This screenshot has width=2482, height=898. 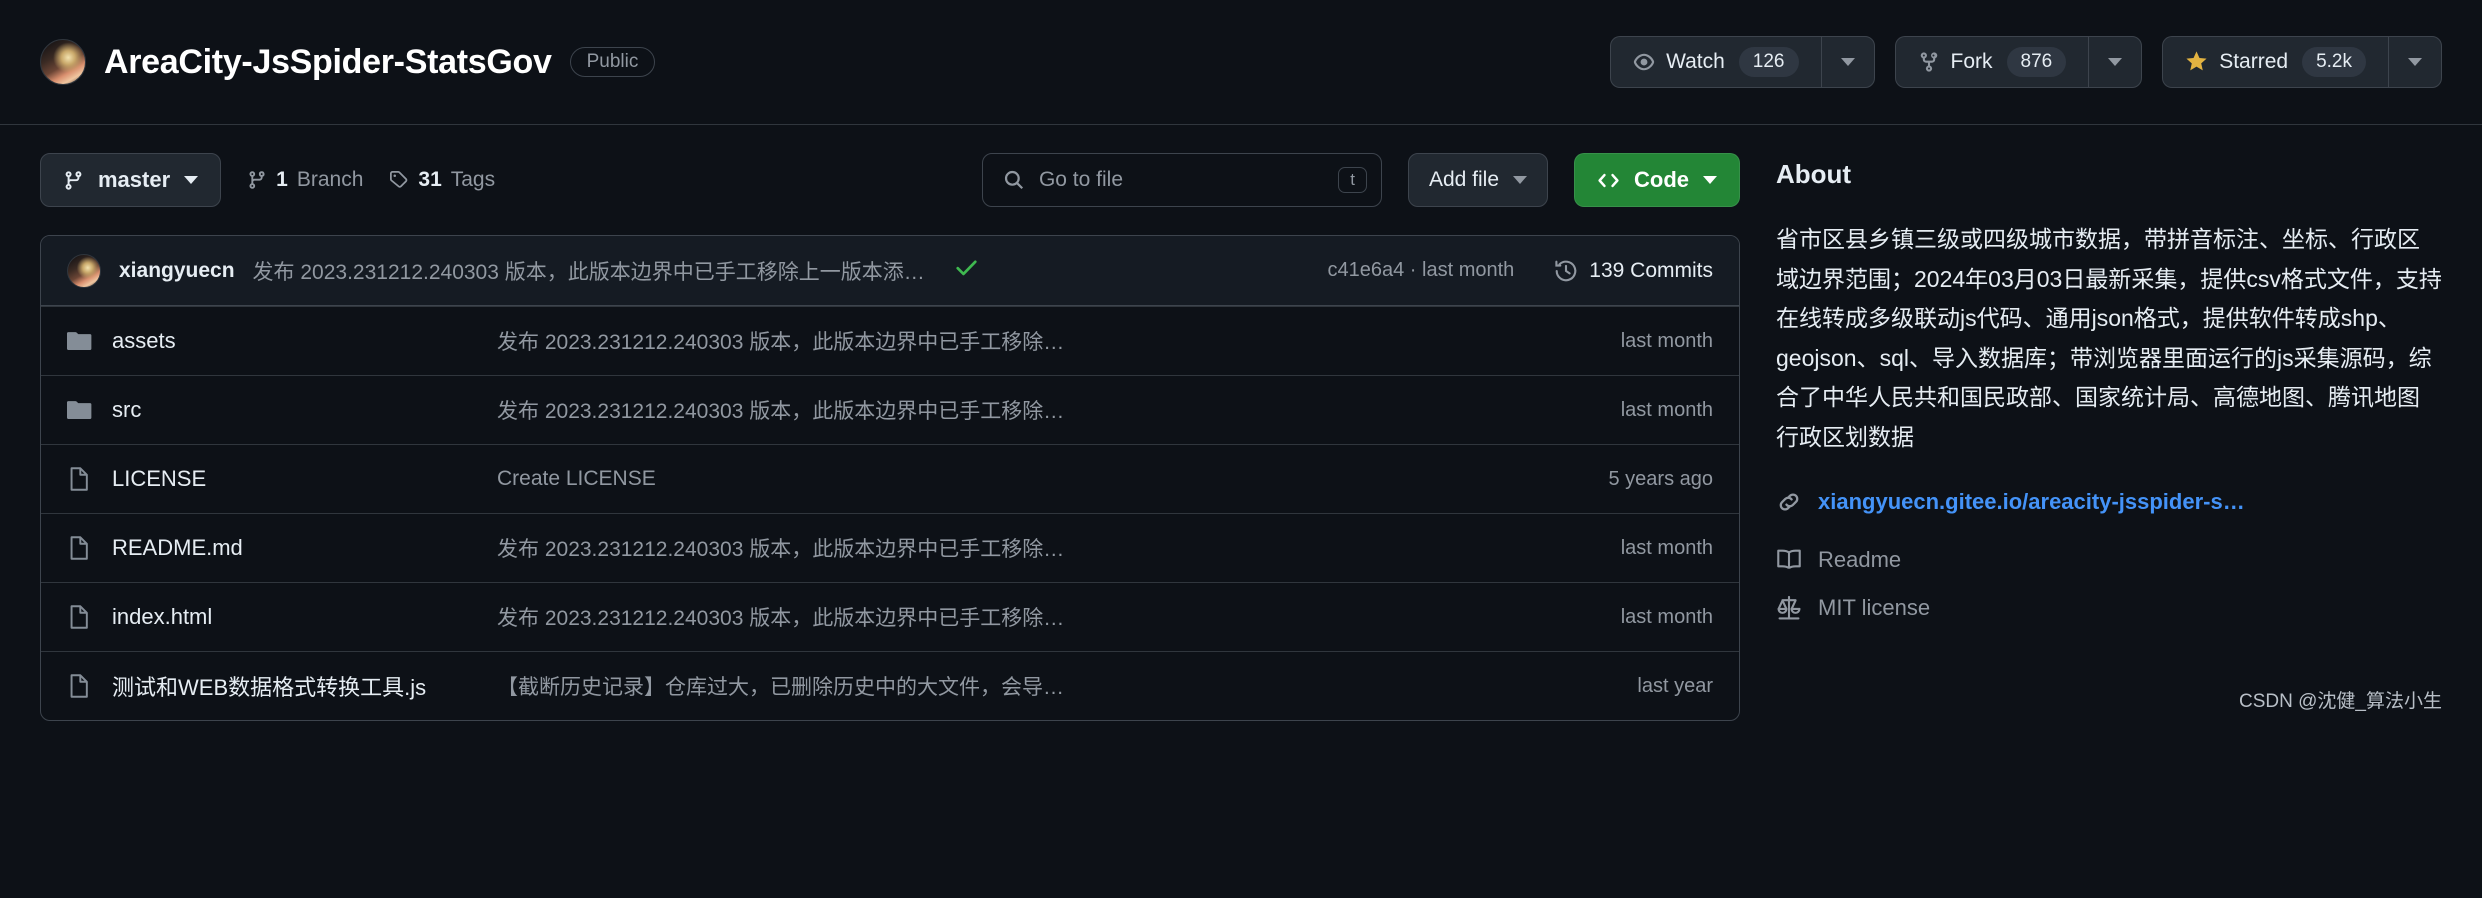 I want to click on add-file-label: Add file, so click(x=1463, y=179).